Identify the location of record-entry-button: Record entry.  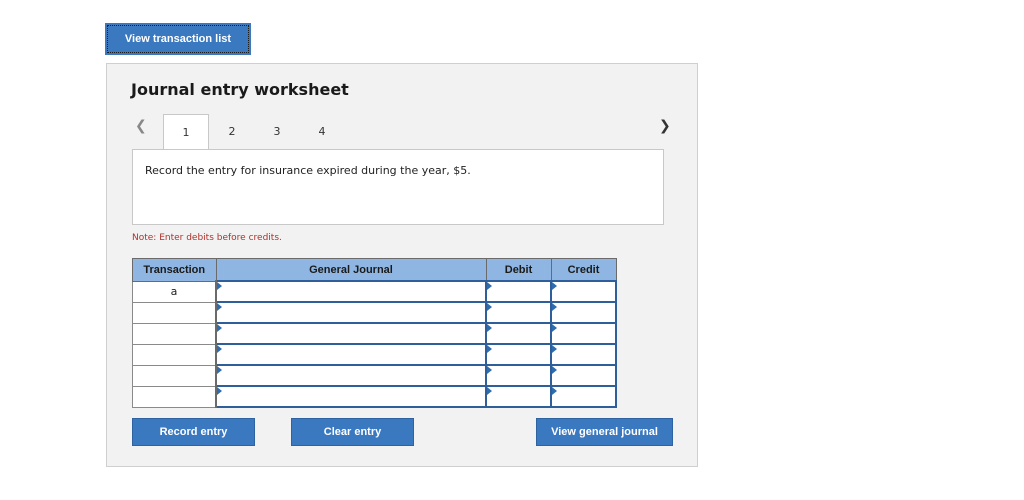
(193, 432).